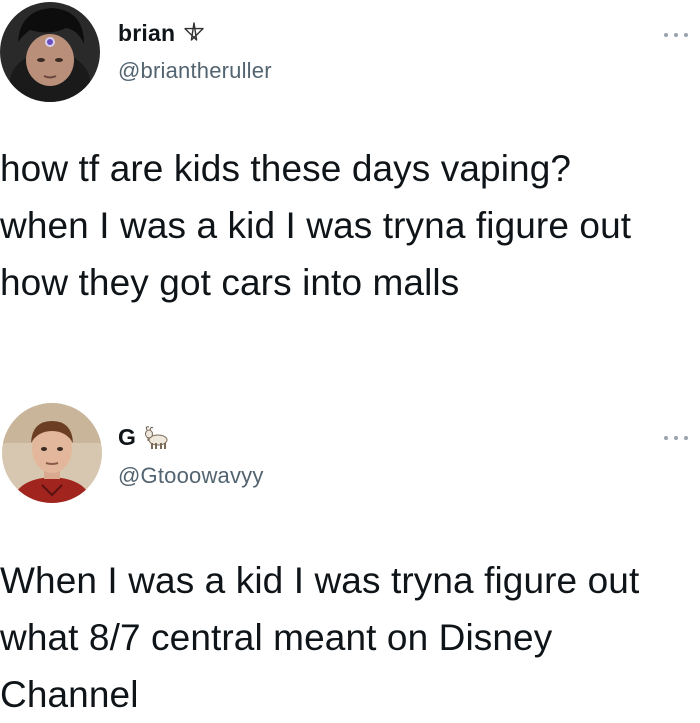  I want to click on author-name-line: G, so click(144, 437).